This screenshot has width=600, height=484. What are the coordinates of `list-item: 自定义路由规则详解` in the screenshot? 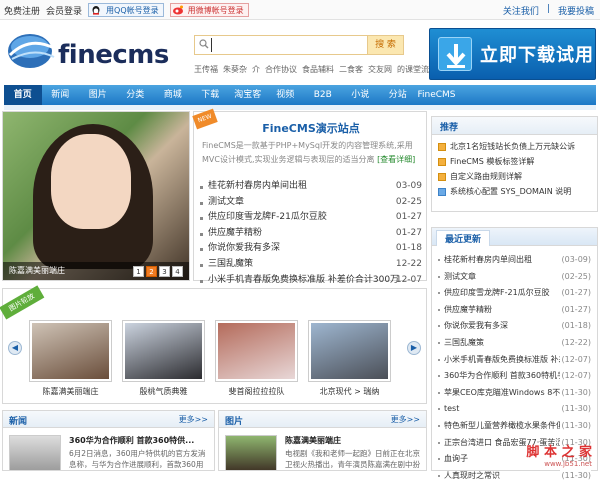 It's located at (514, 176).